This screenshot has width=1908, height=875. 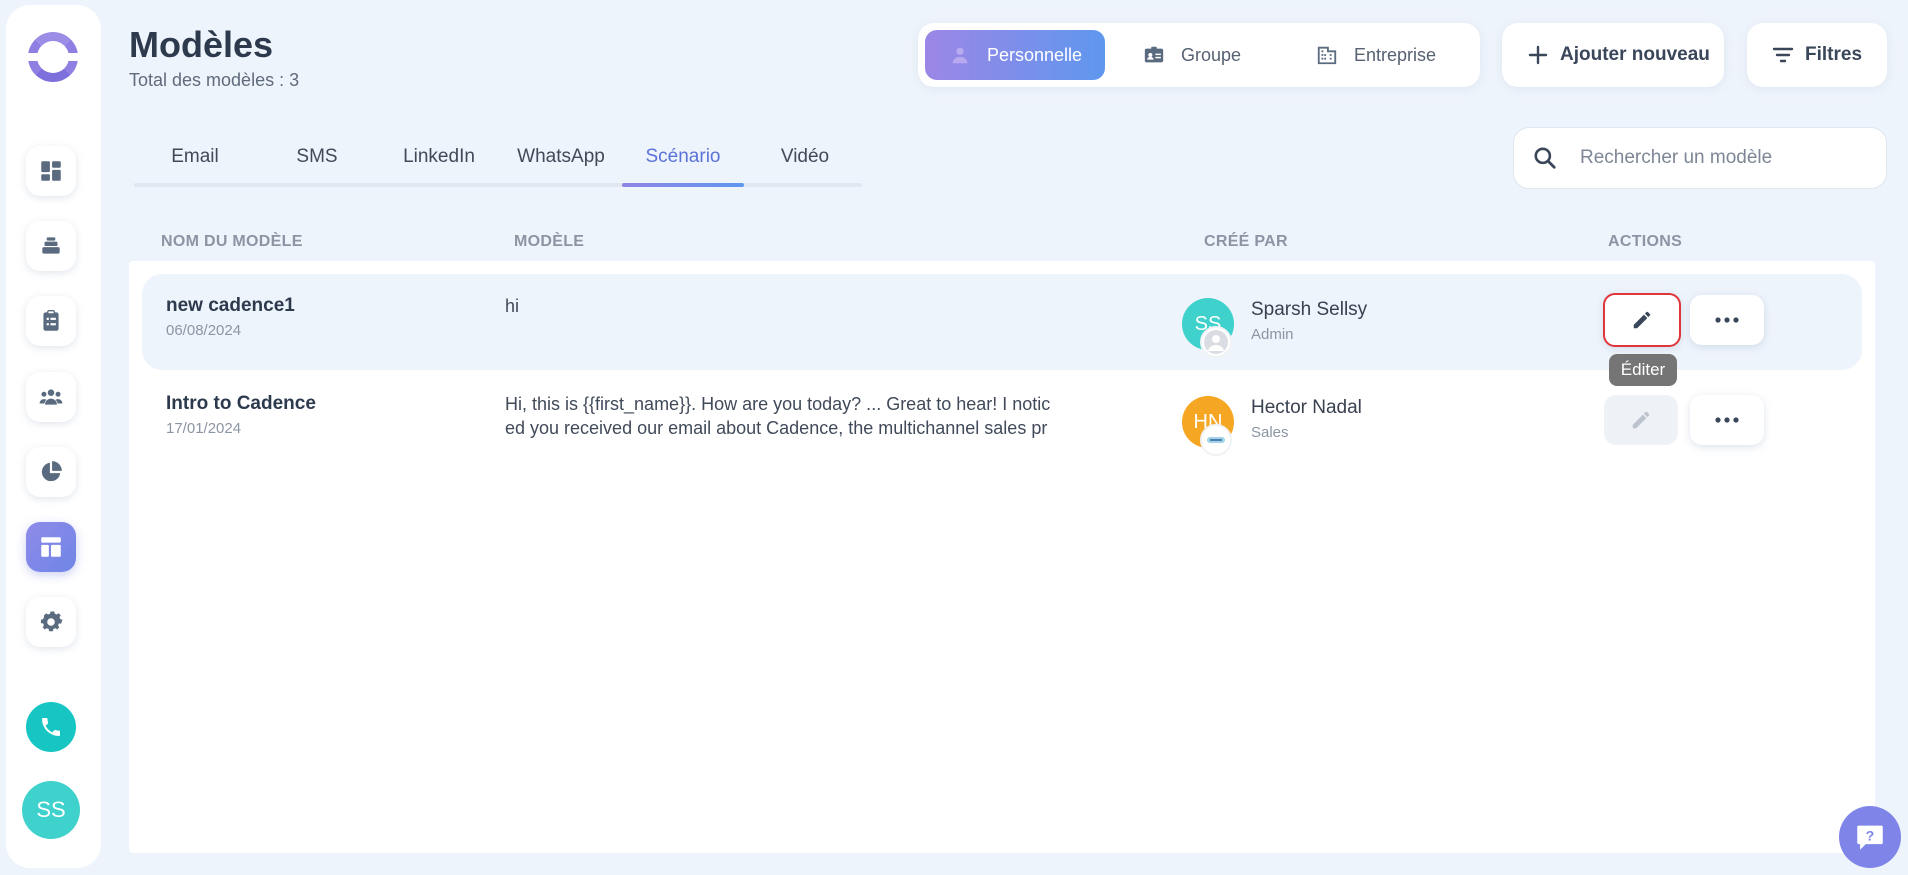 I want to click on template-name: Intro to Cadence, so click(x=241, y=403).